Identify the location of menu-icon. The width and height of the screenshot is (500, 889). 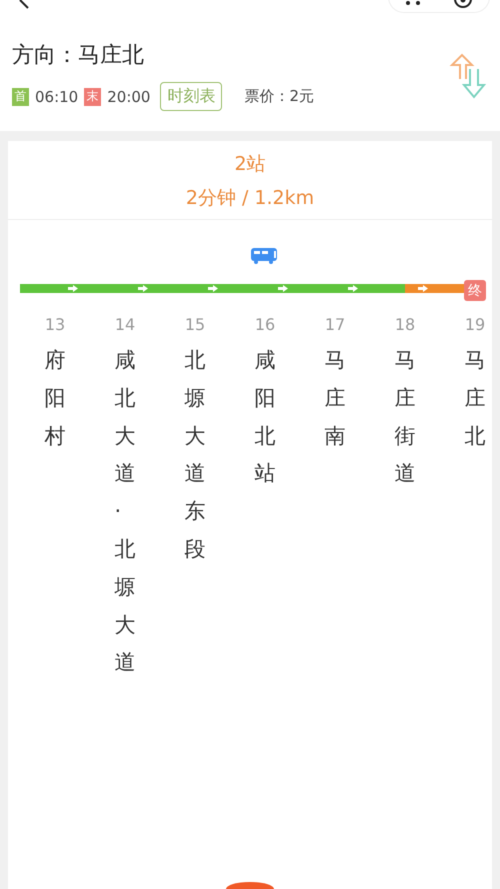
(413, 4).